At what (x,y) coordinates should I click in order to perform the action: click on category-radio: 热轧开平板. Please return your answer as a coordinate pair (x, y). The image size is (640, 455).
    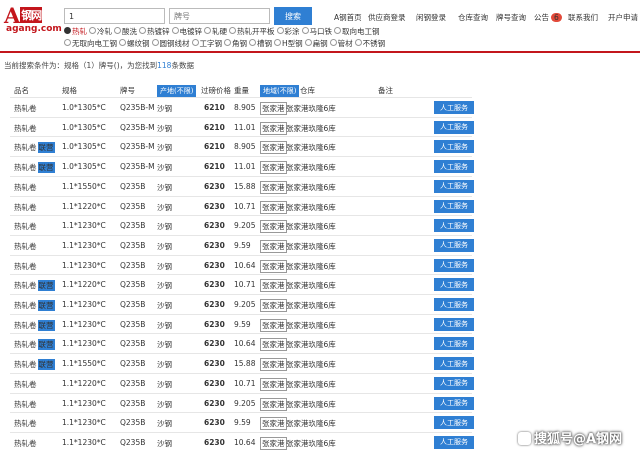
    Looking at the image, I should click on (252, 31).